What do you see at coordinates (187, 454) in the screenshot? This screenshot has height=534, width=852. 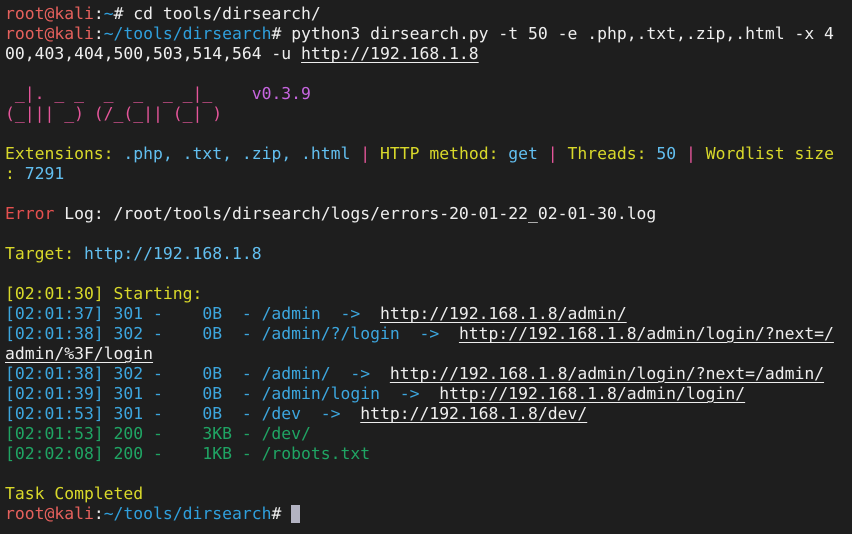 I see `found-entry: [02:02:08] 200 - 1KB - /robots.txt` at bounding box center [187, 454].